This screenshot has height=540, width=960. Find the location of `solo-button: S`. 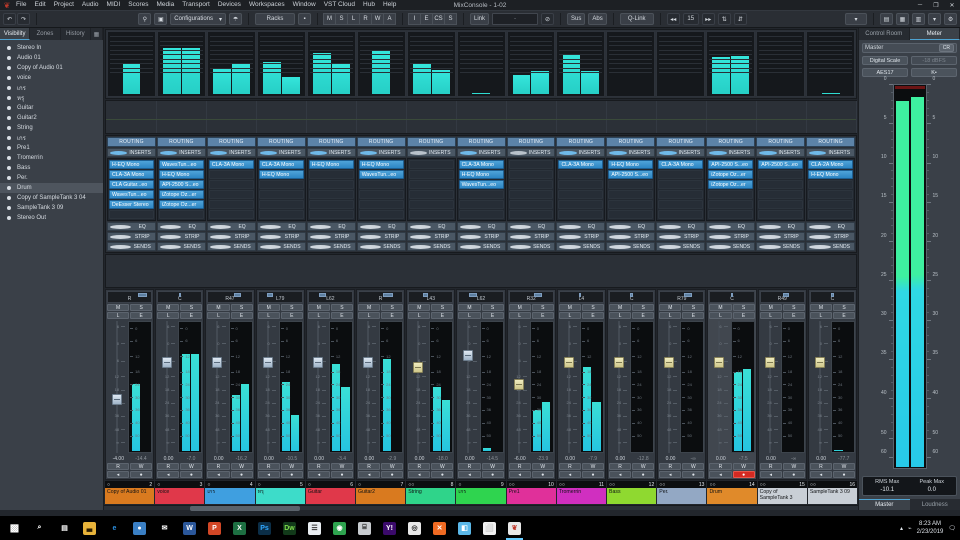

solo-button: S is located at coordinates (793, 307).